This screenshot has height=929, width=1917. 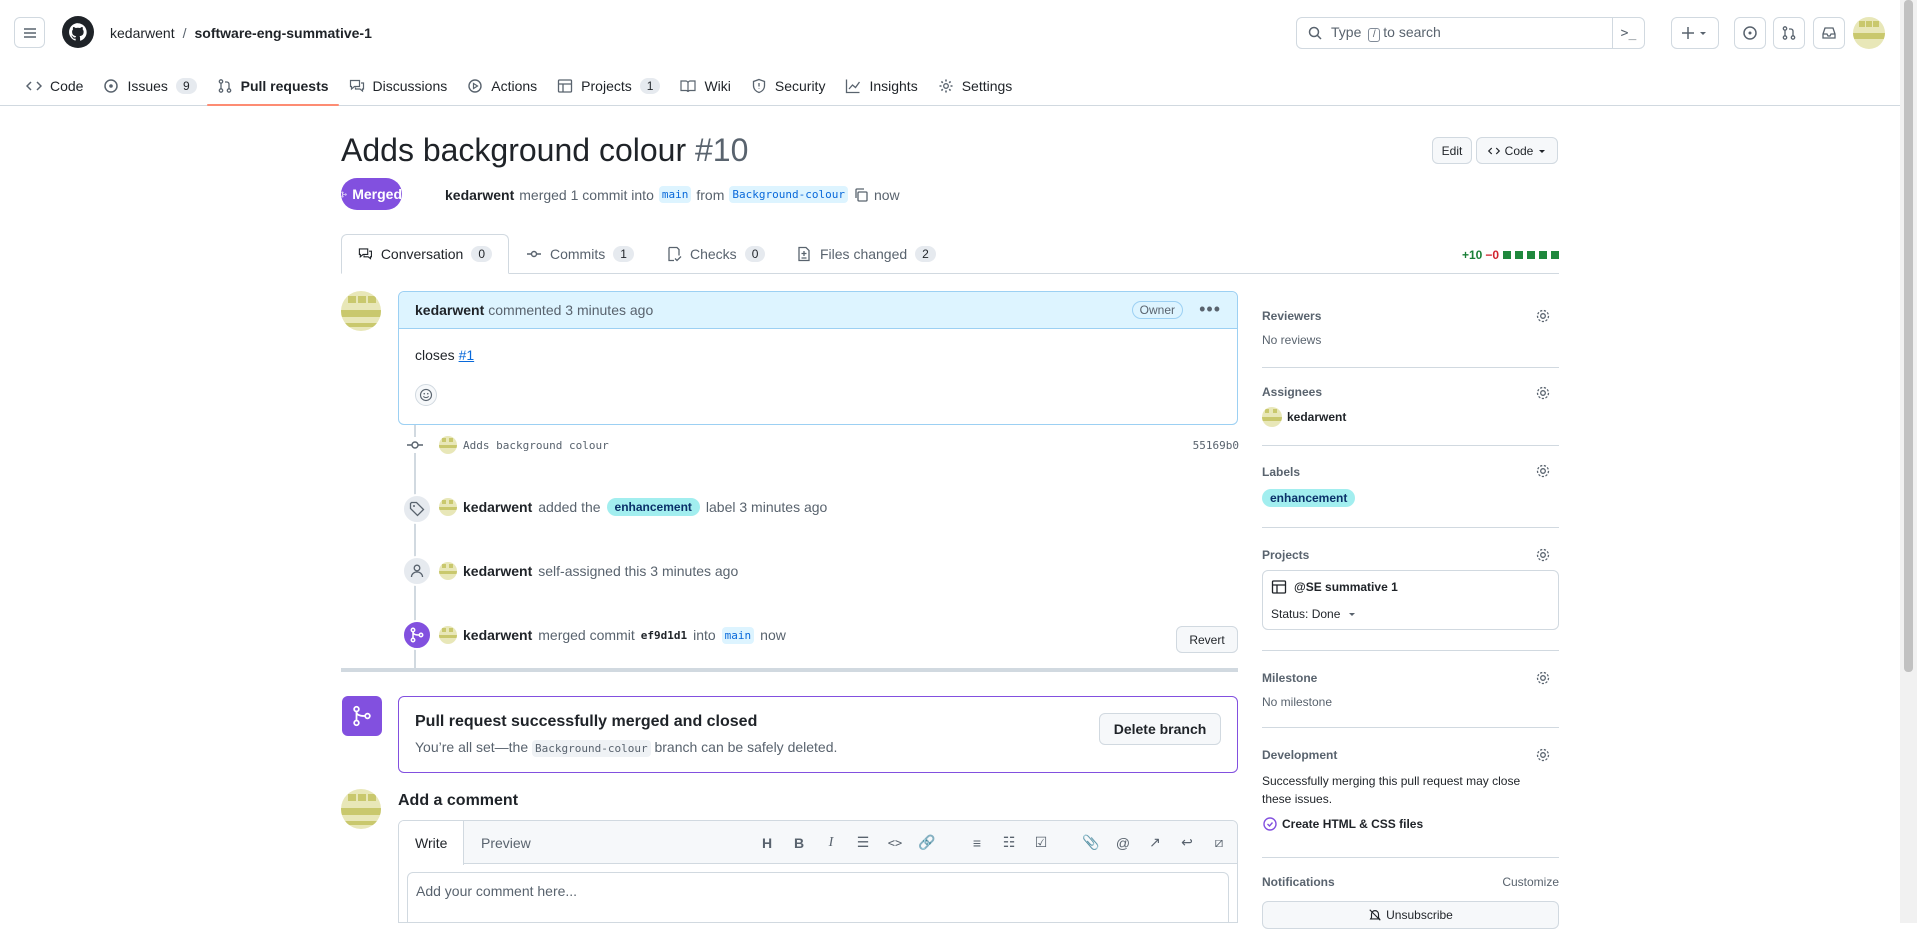 What do you see at coordinates (361, 809) in the screenshot?
I see `current-user-avatar` at bounding box center [361, 809].